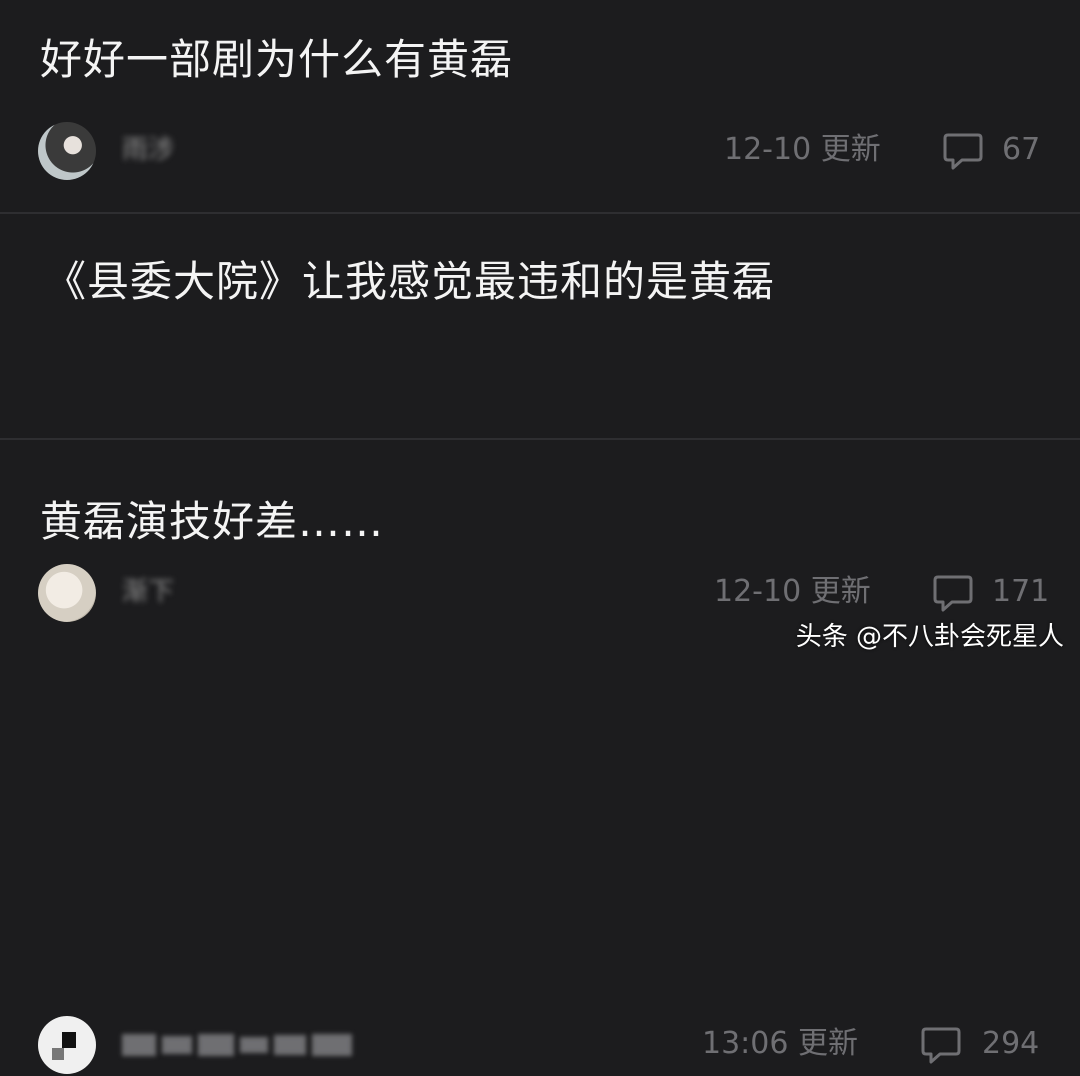  I want to click on comment-count: 294, so click(1011, 1043).